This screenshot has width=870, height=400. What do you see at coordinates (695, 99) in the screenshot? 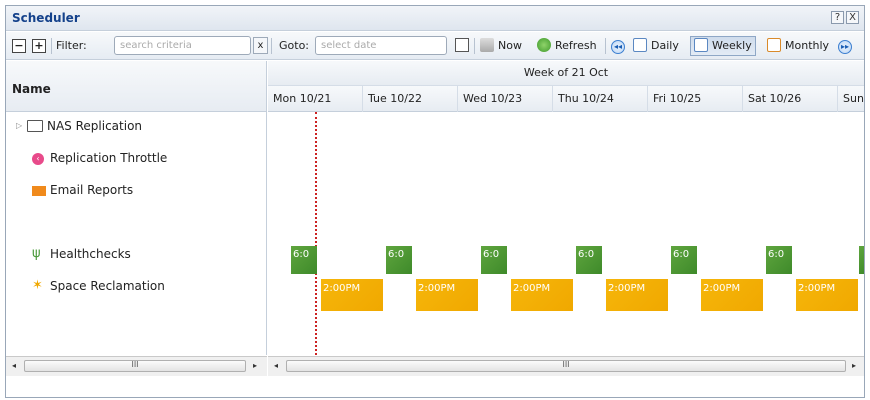
I see `day-header: Fri 10/25` at bounding box center [695, 99].